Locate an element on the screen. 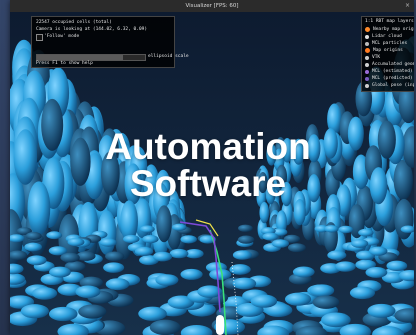  help-text: Press F1 to show help is located at coordinates (64, 63).